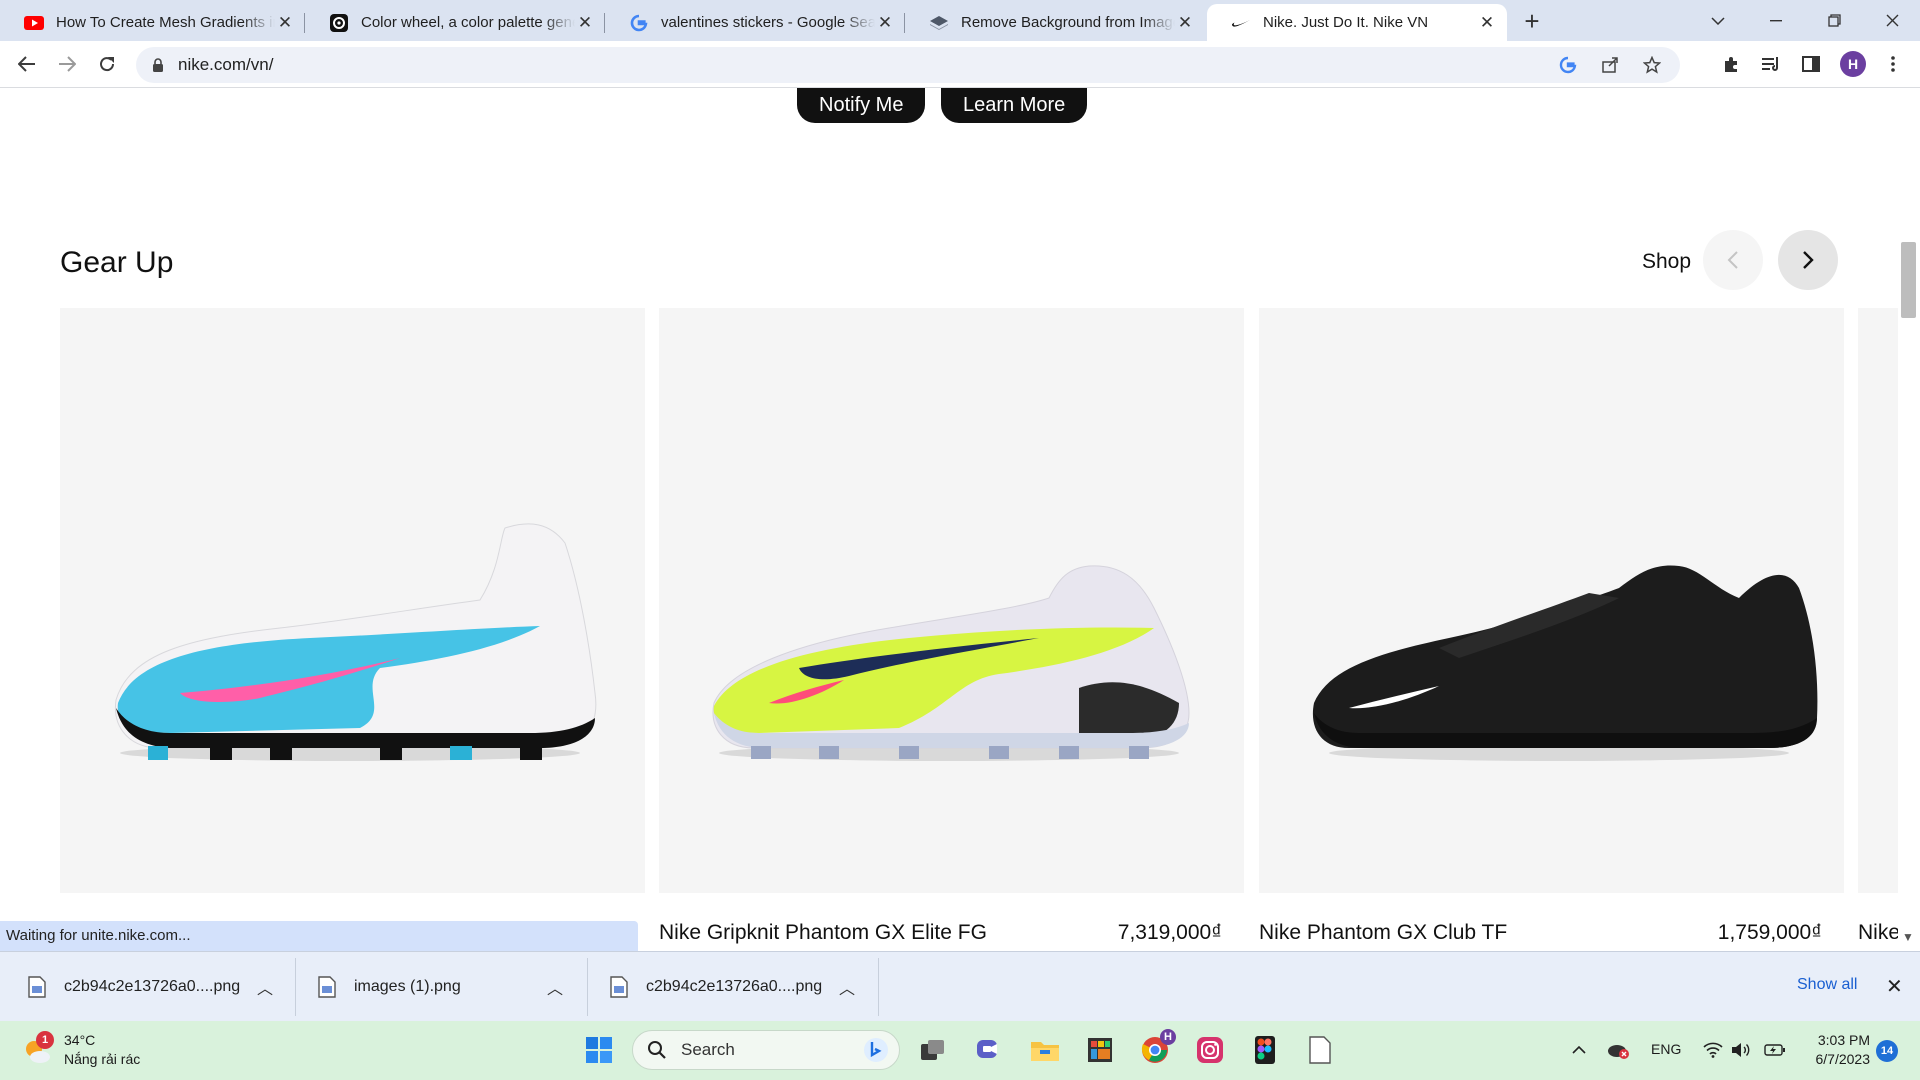  I want to click on volume-icon, so click(1741, 1050).